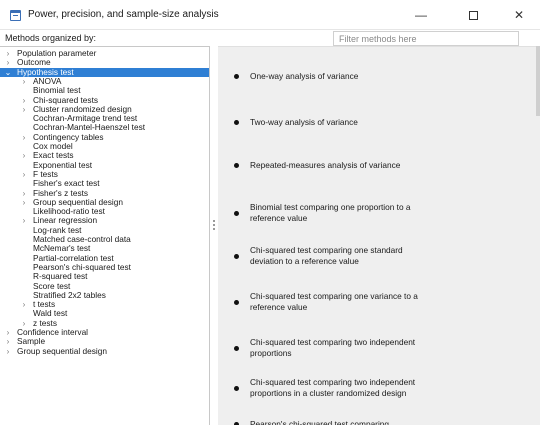 The image size is (540, 425). Describe the element at coordinates (104, 267) in the screenshot. I see `tree-item: Pearson's chi-squared test` at that location.